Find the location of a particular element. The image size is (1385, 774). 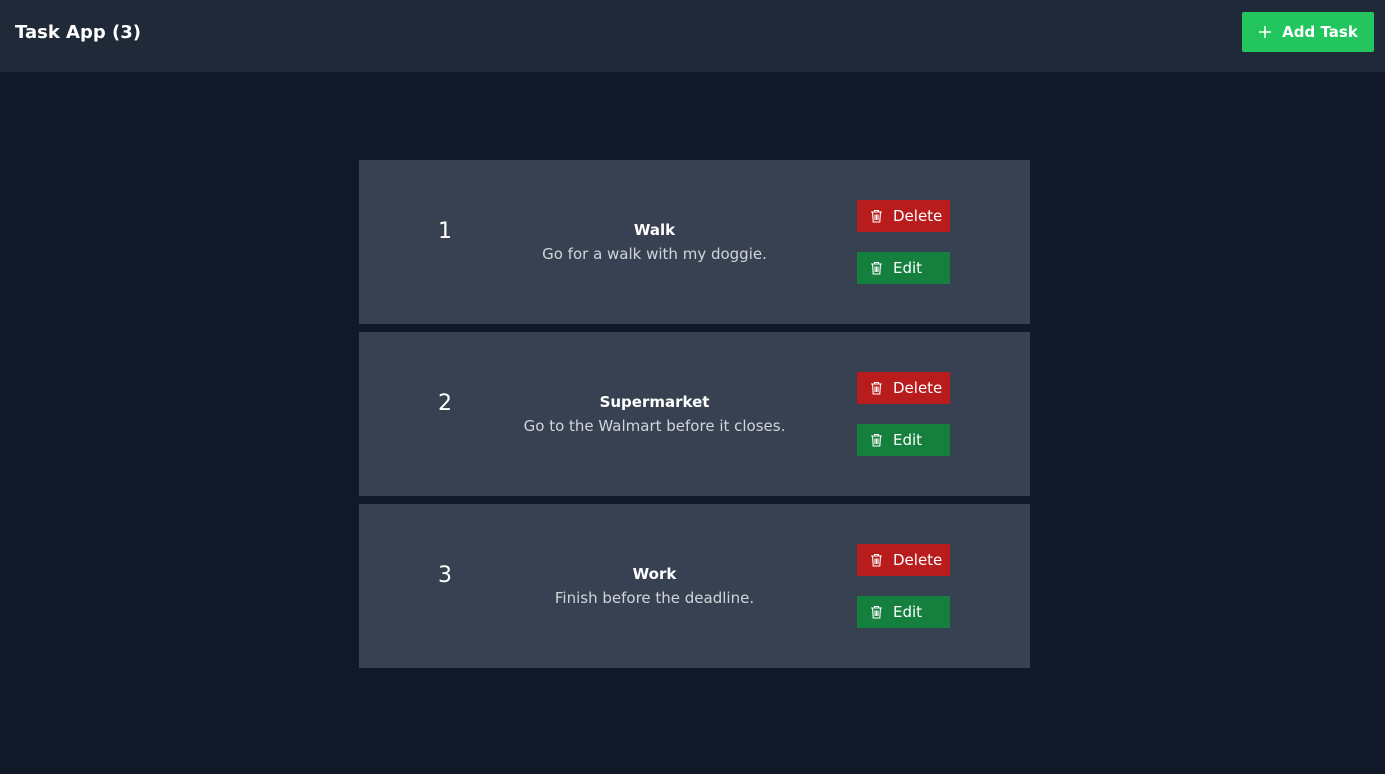

task-number: 3 is located at coordinates (445, 575).